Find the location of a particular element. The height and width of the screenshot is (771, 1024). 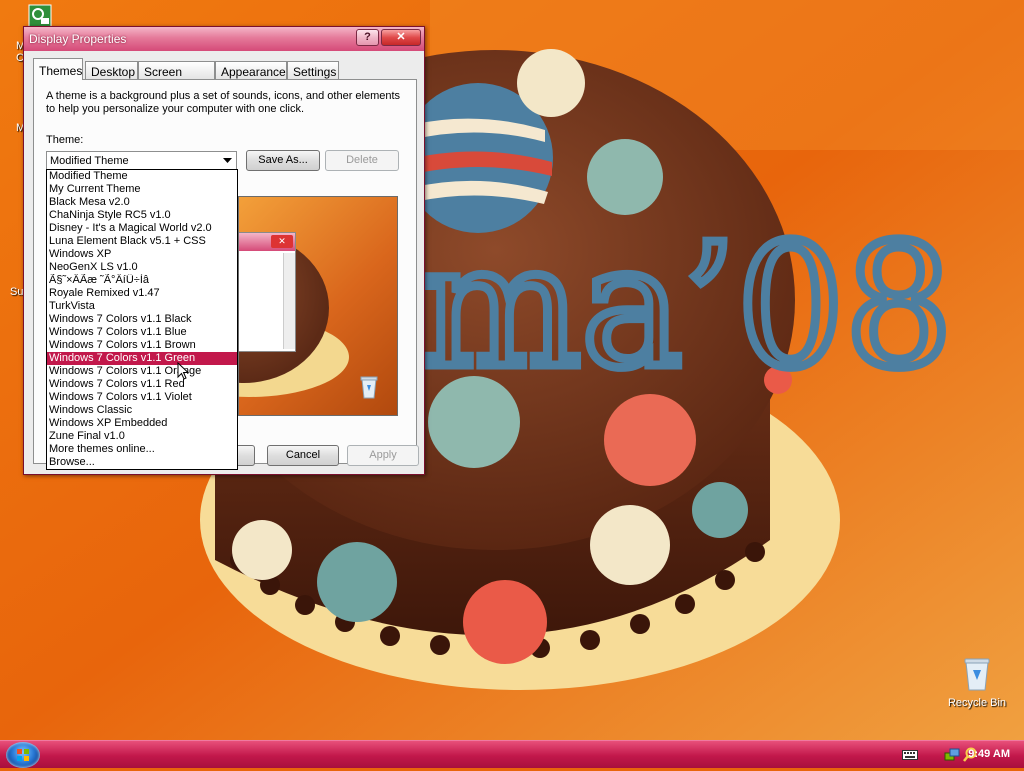

list-item: Windows 7 Colors v1.1 Red is located at coordinates (142, 384).